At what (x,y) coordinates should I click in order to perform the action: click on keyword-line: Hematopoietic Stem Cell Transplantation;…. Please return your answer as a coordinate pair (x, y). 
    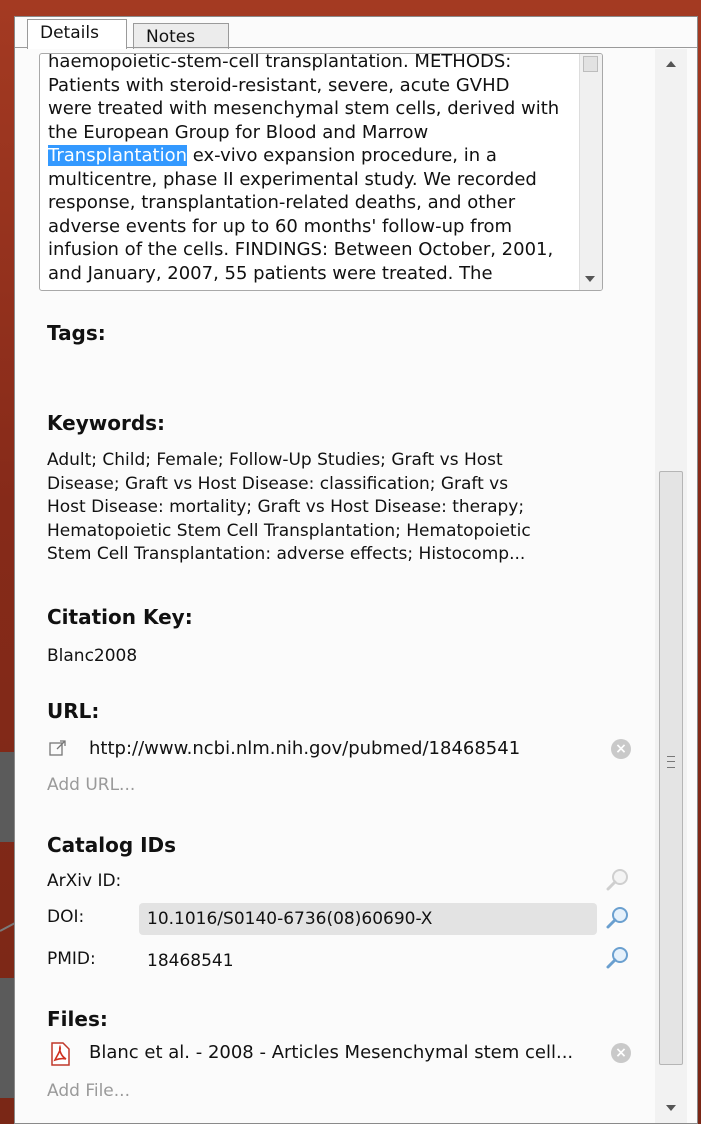
    Looking at the image, I should click on (289, 530).